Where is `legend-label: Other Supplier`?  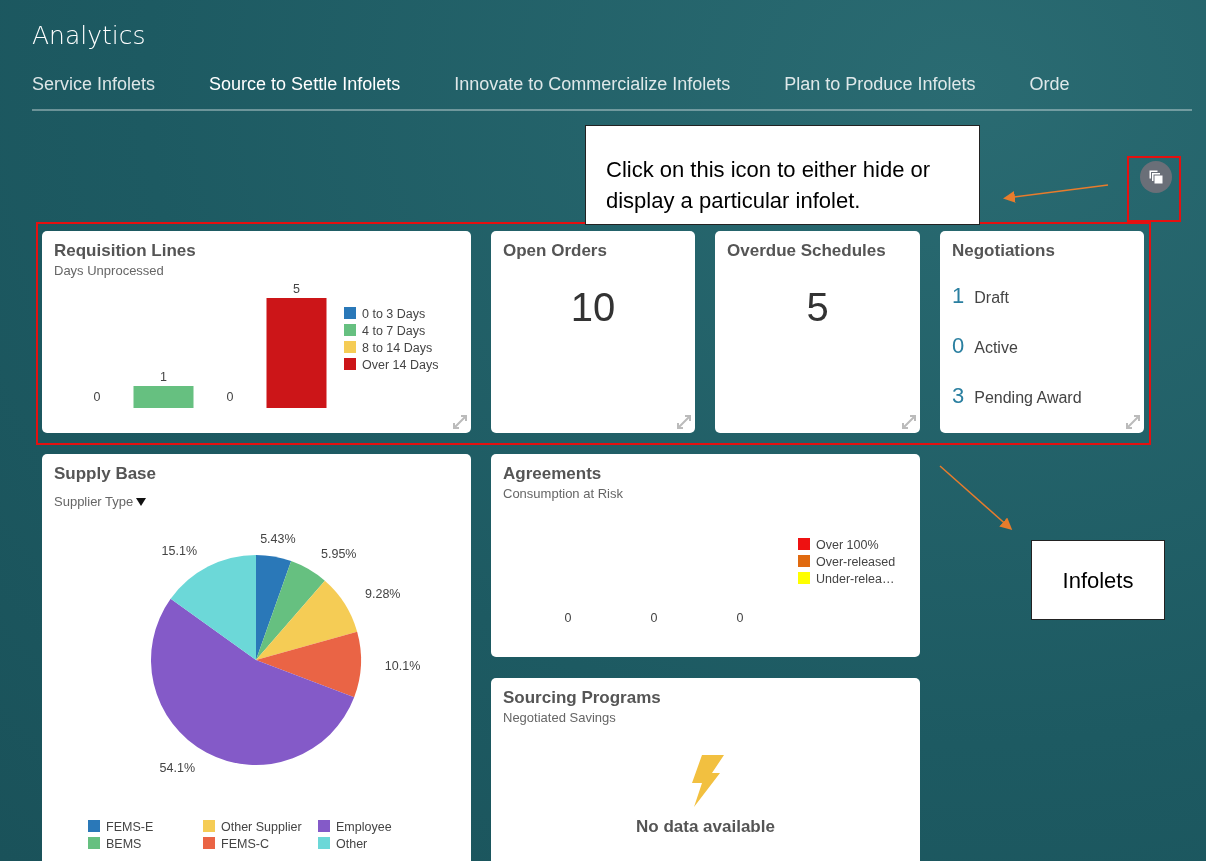 legend-label: Other Supplier is located at coordinates (261, 827).